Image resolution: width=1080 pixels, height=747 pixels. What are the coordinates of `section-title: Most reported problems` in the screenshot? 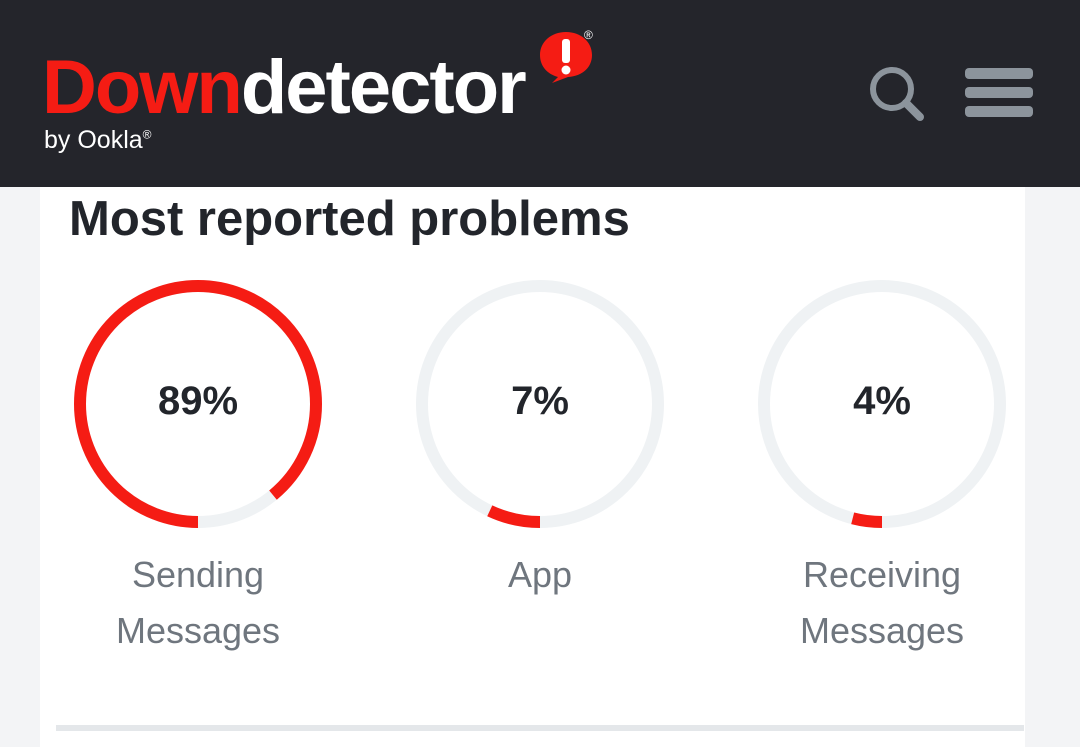 It's located at (349, 219).